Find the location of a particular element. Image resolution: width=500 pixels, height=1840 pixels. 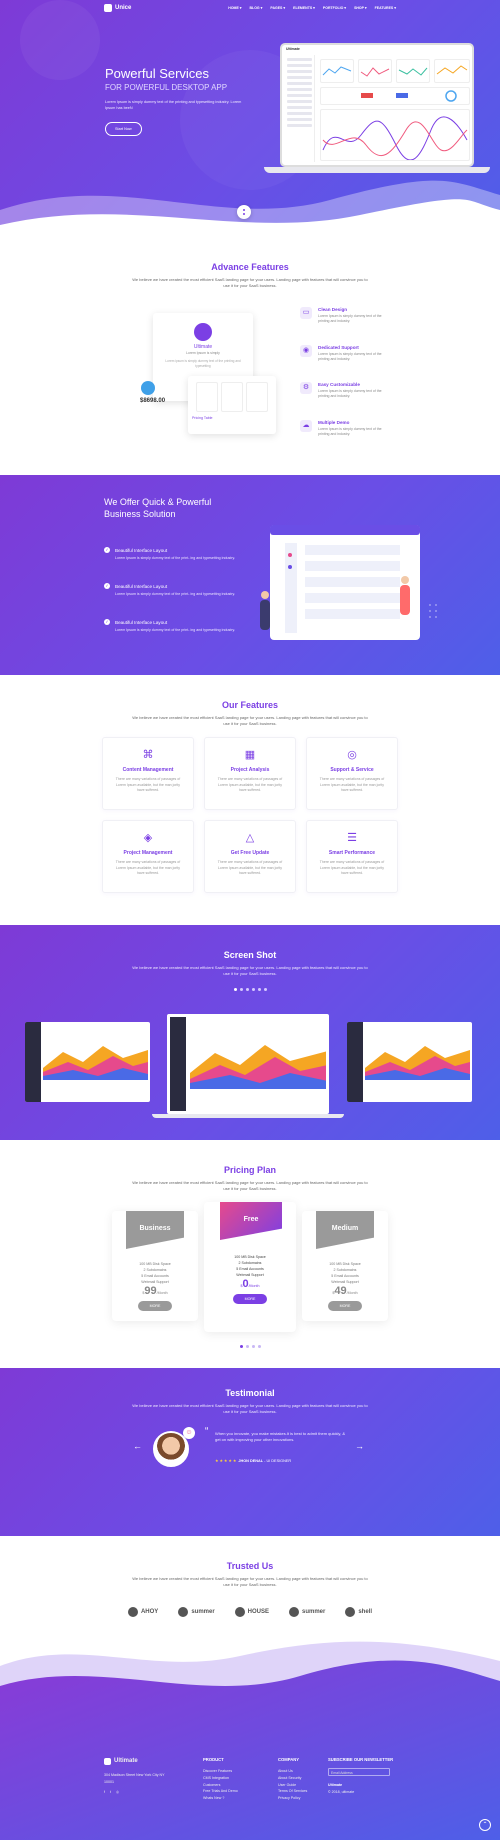

footer-link: About Us is located at coordinates (292, 1771).